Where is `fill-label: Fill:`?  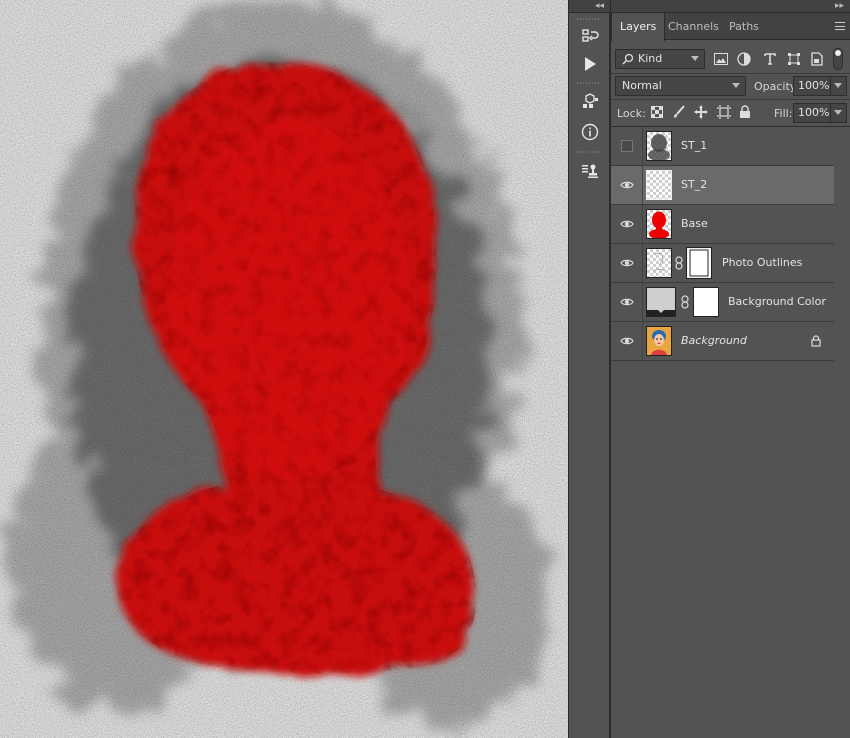
fill-label: Fill: is located at coordinates (783, 113).